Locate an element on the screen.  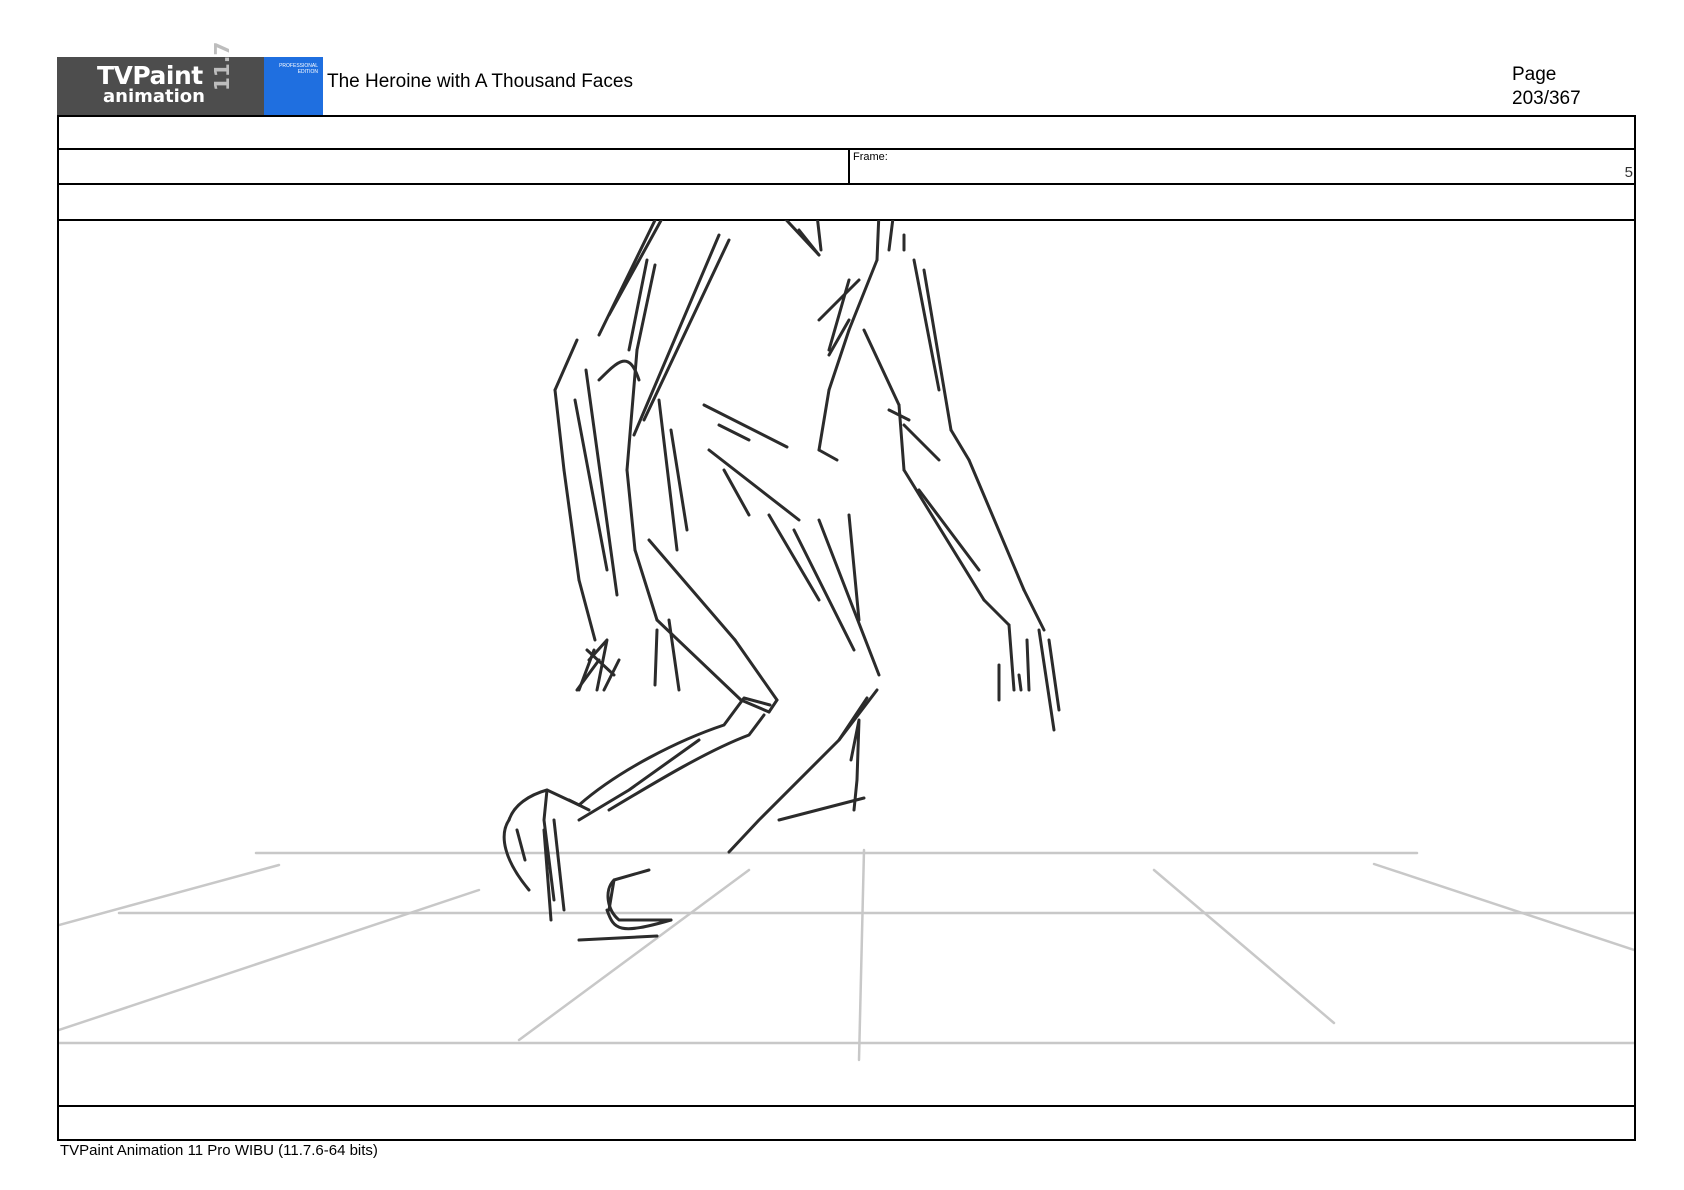
logo-product: animation is located at coordinates (154, 96).